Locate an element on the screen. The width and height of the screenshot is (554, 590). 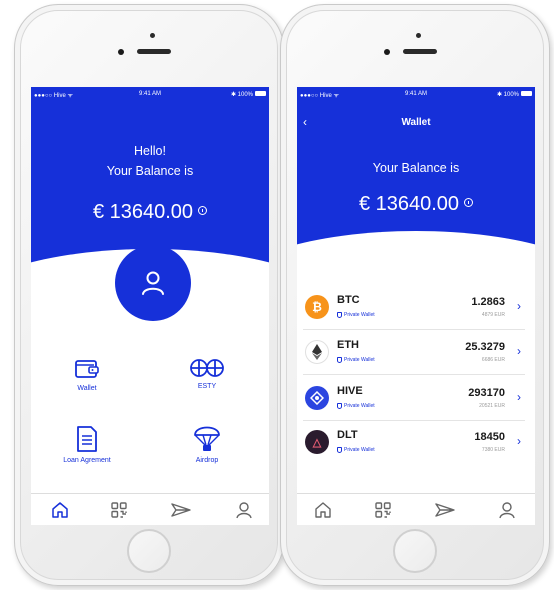
coin-eur-value: 6686 EUR is located at coordinates (493, 360).